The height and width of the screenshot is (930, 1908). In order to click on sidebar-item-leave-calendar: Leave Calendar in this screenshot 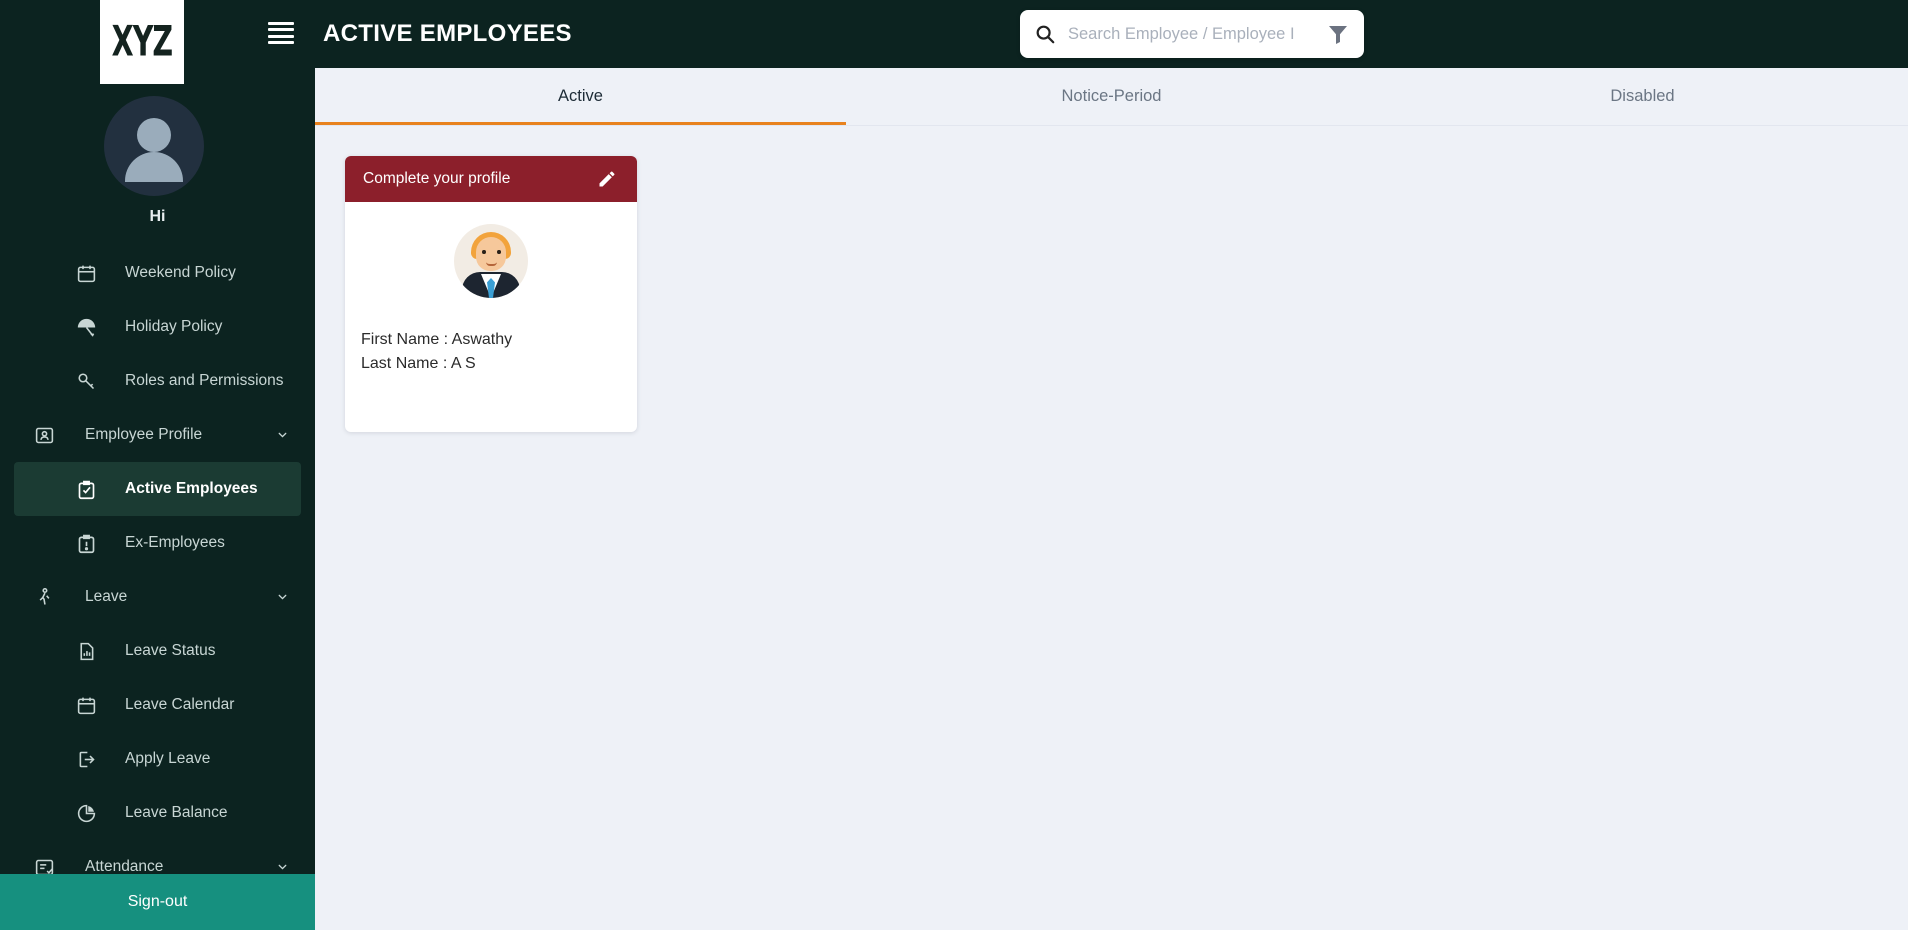, I will do `click(157, 705)`.